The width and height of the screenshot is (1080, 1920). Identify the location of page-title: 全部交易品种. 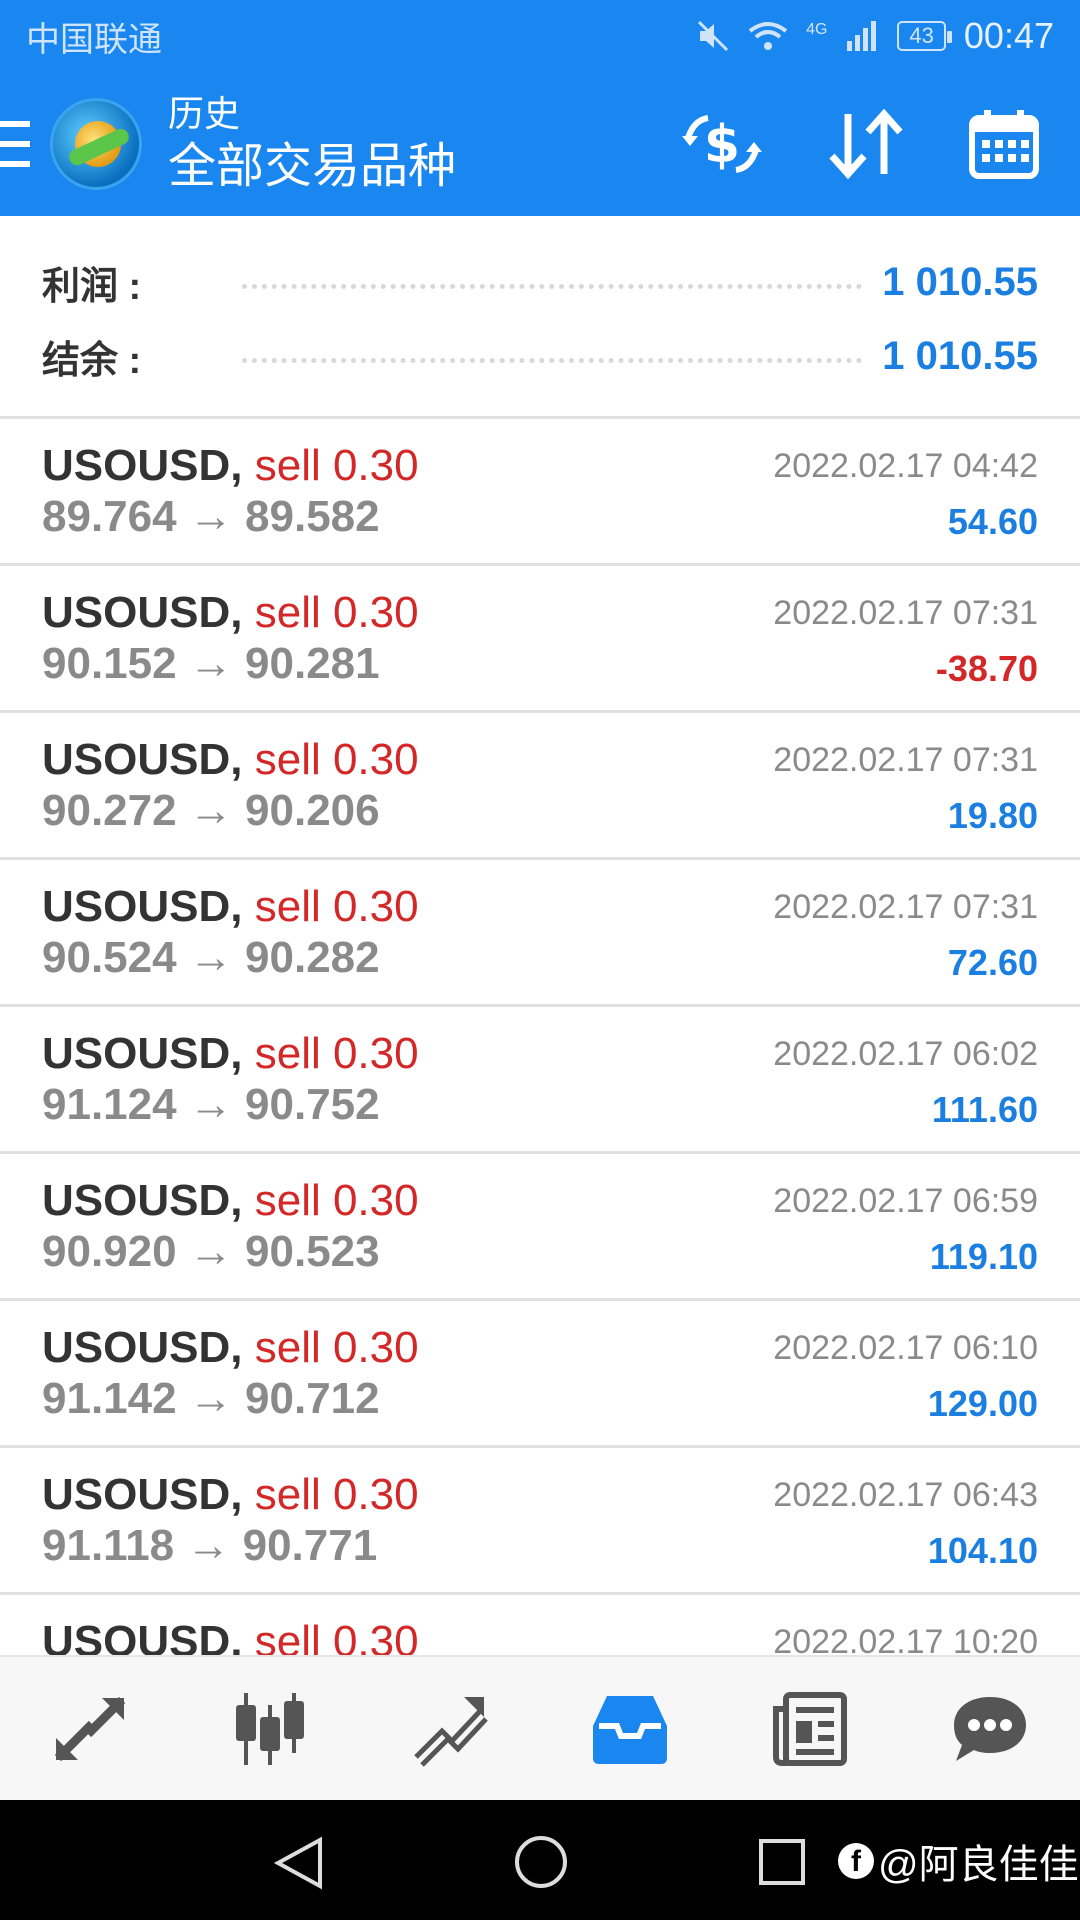
(424, 167).